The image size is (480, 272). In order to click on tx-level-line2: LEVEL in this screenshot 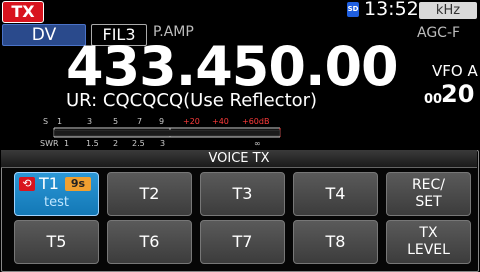, I will do `click(428, 250)`.